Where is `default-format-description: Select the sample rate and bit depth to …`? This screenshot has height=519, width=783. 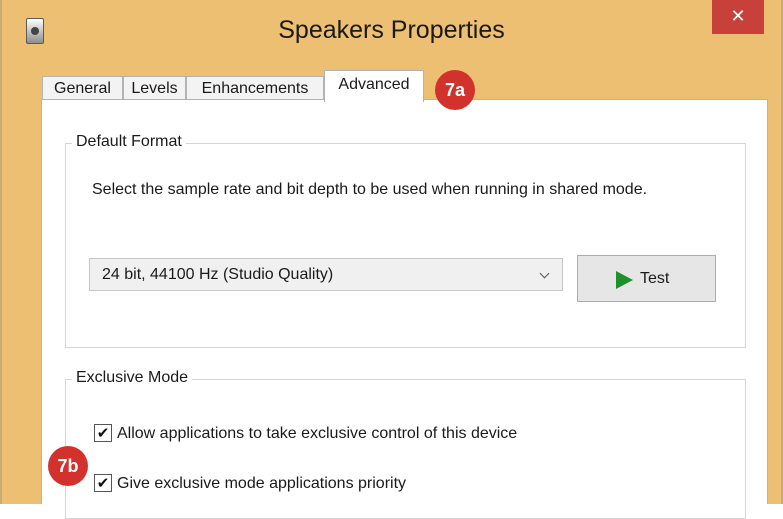 default-format-description: Select the sample rate and bit depth to … is located at coordinates (370, 189).